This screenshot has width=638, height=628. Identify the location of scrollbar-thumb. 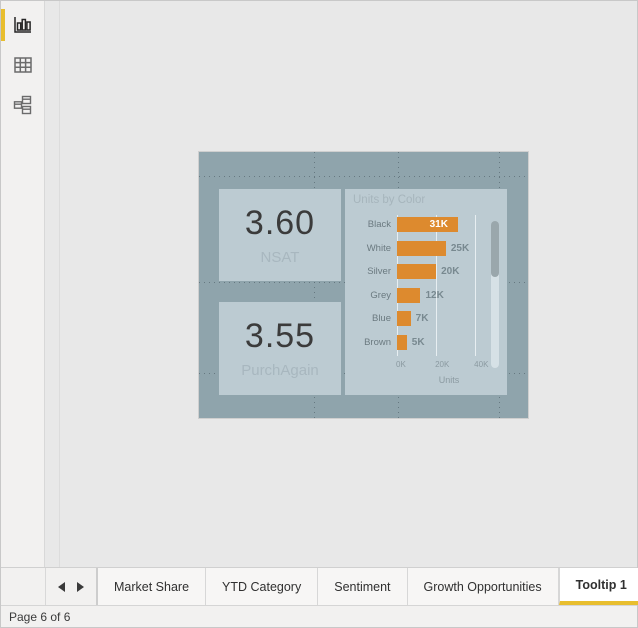
(495, 249).